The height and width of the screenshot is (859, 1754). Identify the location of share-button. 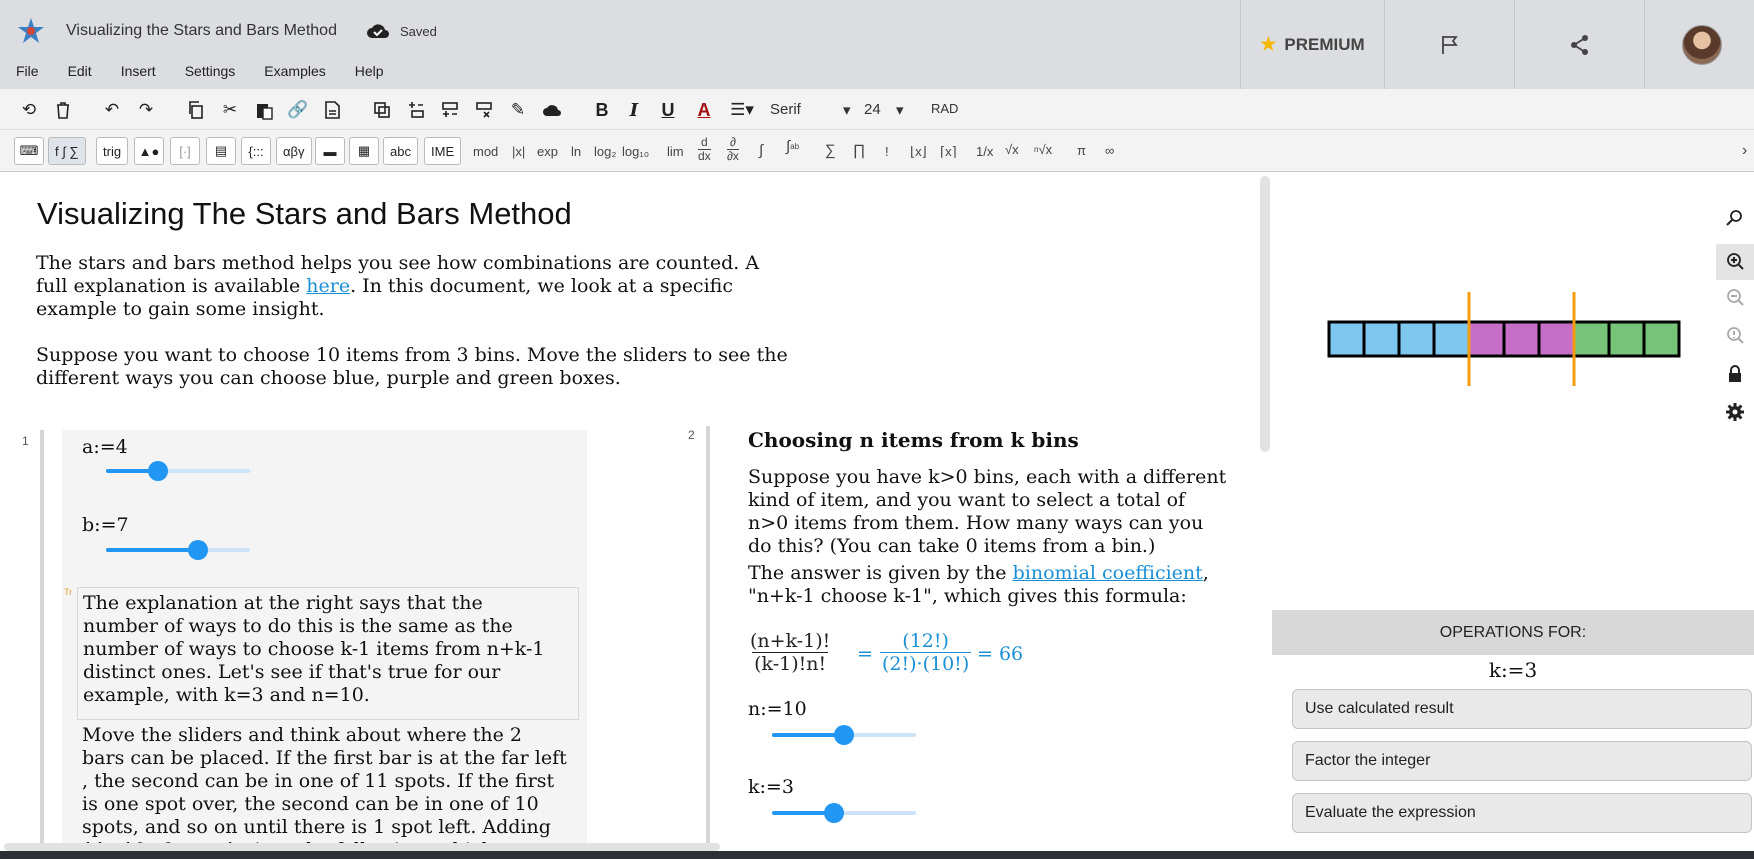
(1579, 44).